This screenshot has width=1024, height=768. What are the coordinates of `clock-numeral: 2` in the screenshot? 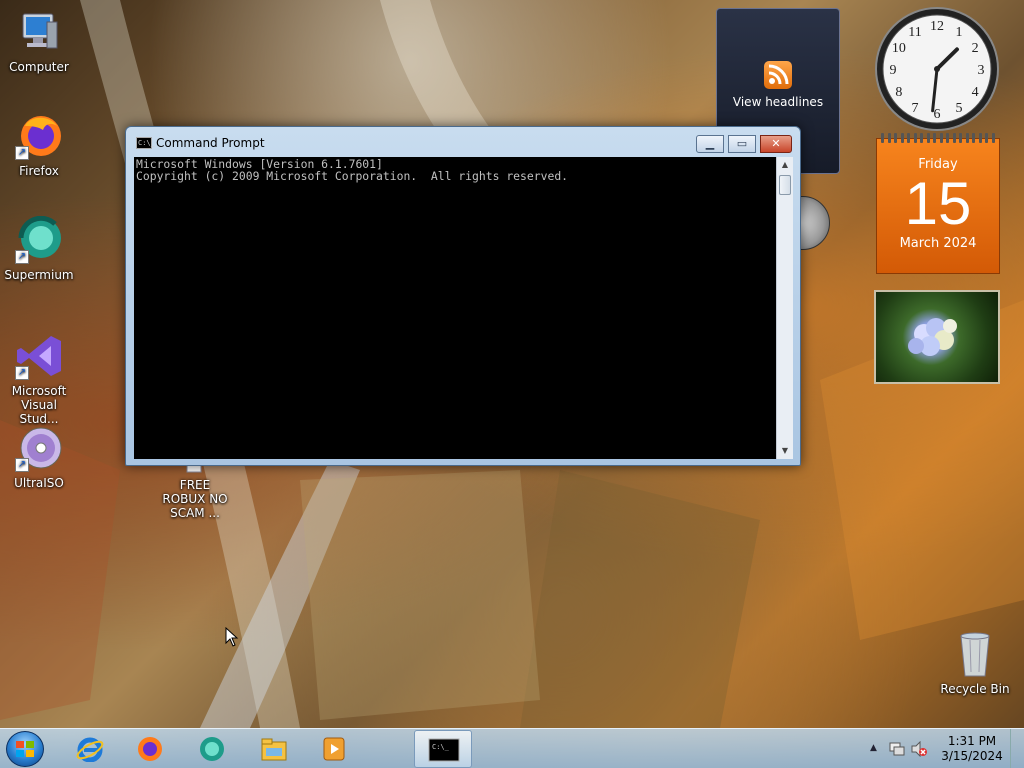 It's located at (975, 48).